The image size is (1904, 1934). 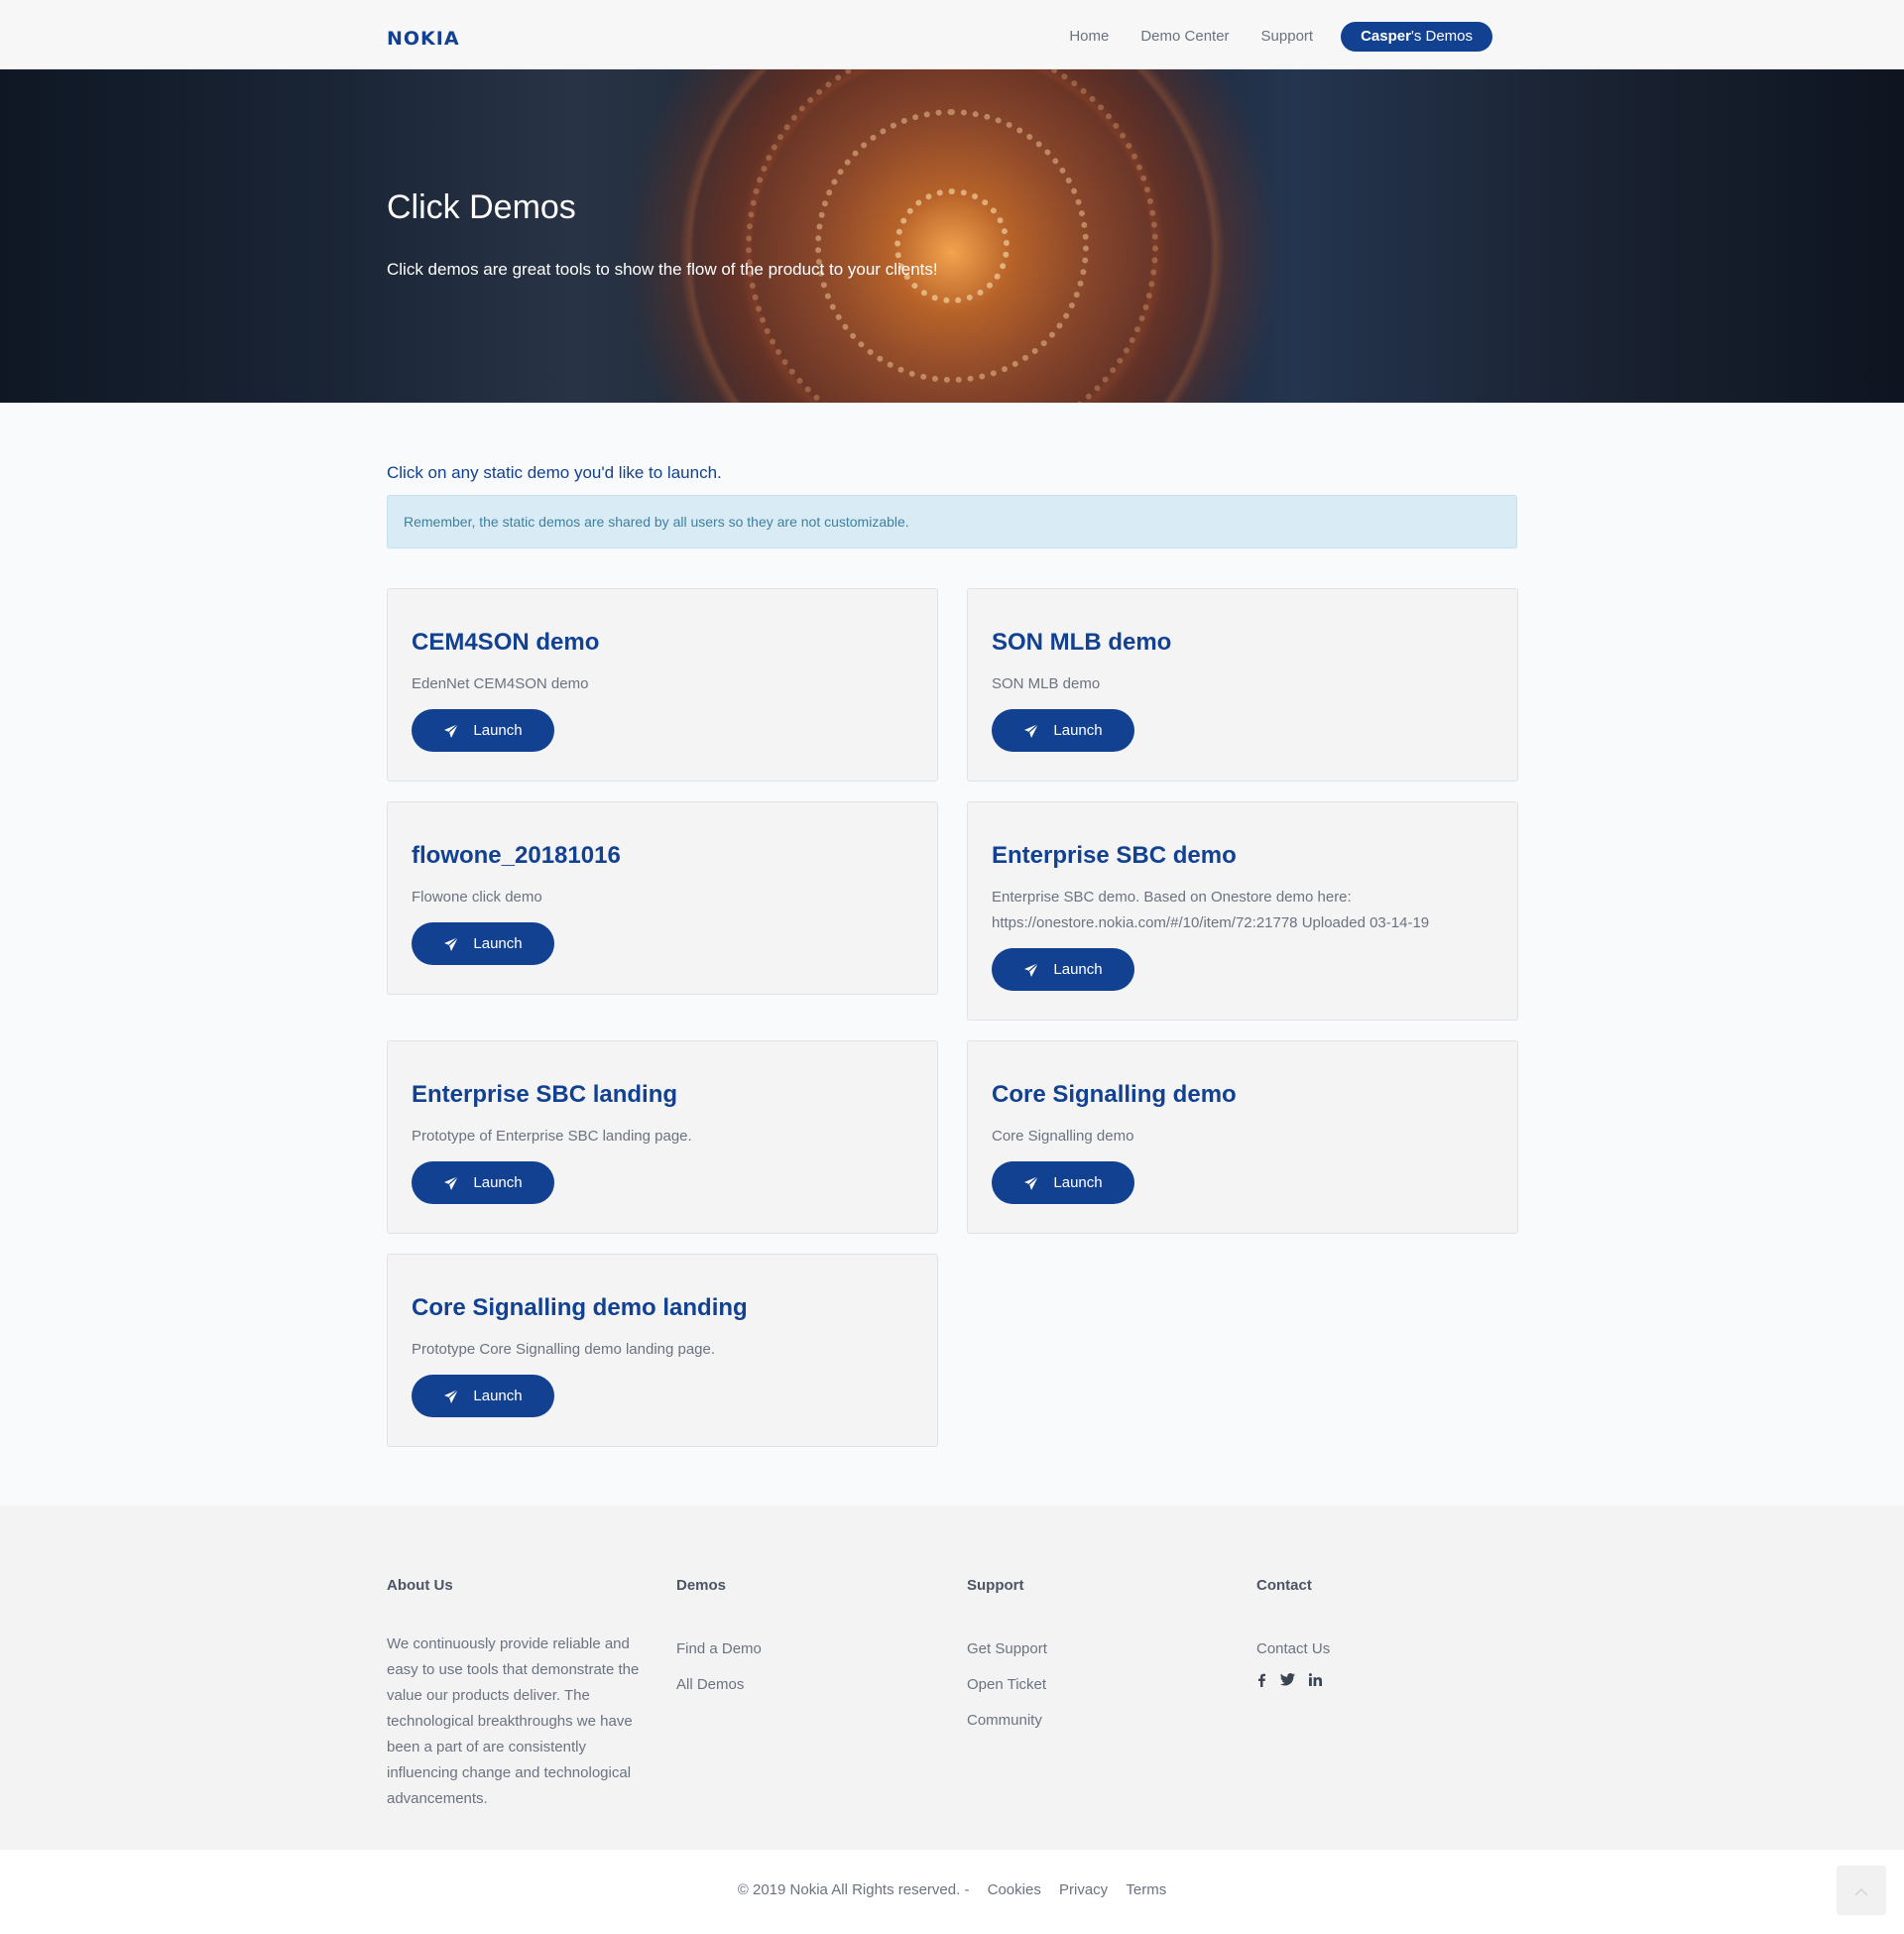 What do you see at coordinates (1046, 683) in the screenshot?
I see `demo-card-description: SON MLB demo` at bounding box center [1046, 683].